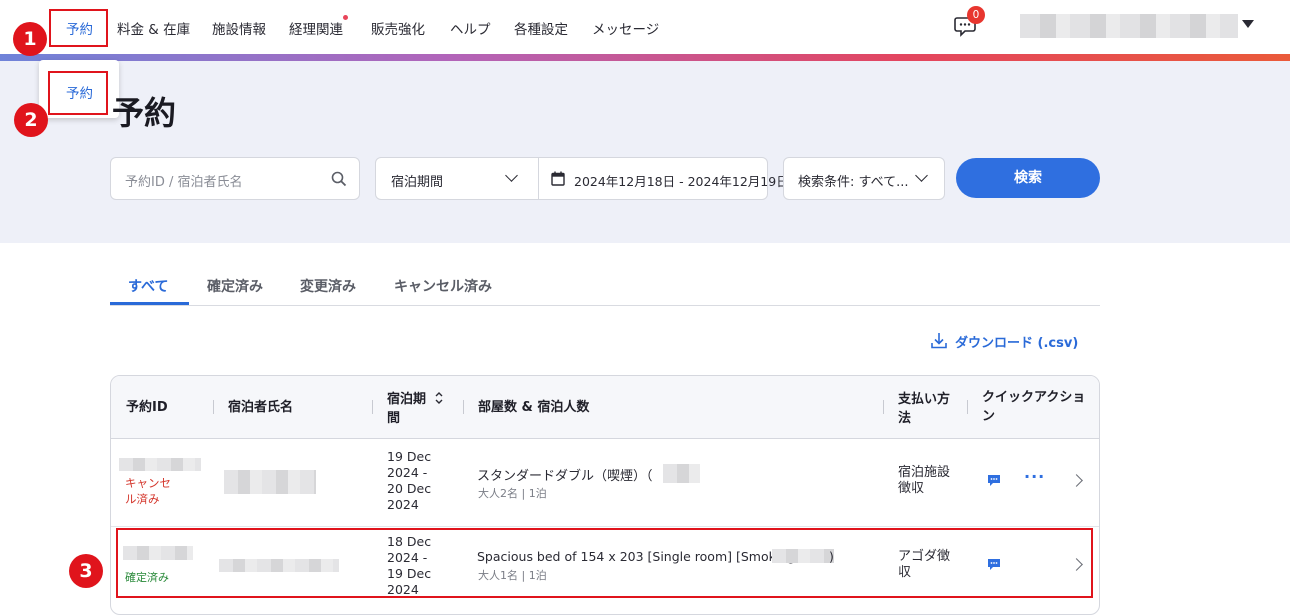  Describe the element at coordinates (86, 571) in the screenshot. I see `annotation-step-3: 3` at that location.